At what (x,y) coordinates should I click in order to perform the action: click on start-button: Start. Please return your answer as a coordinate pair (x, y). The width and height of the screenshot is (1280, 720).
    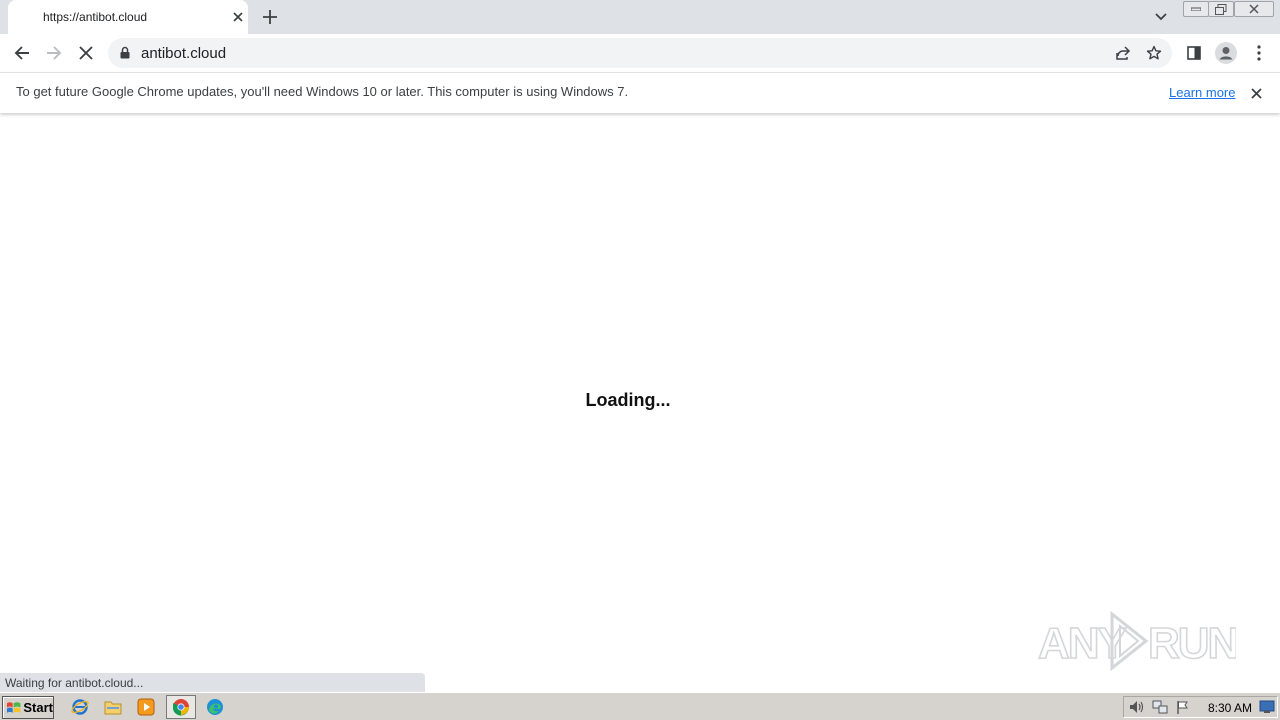
    Looking at the image, I should click on (28, 707).